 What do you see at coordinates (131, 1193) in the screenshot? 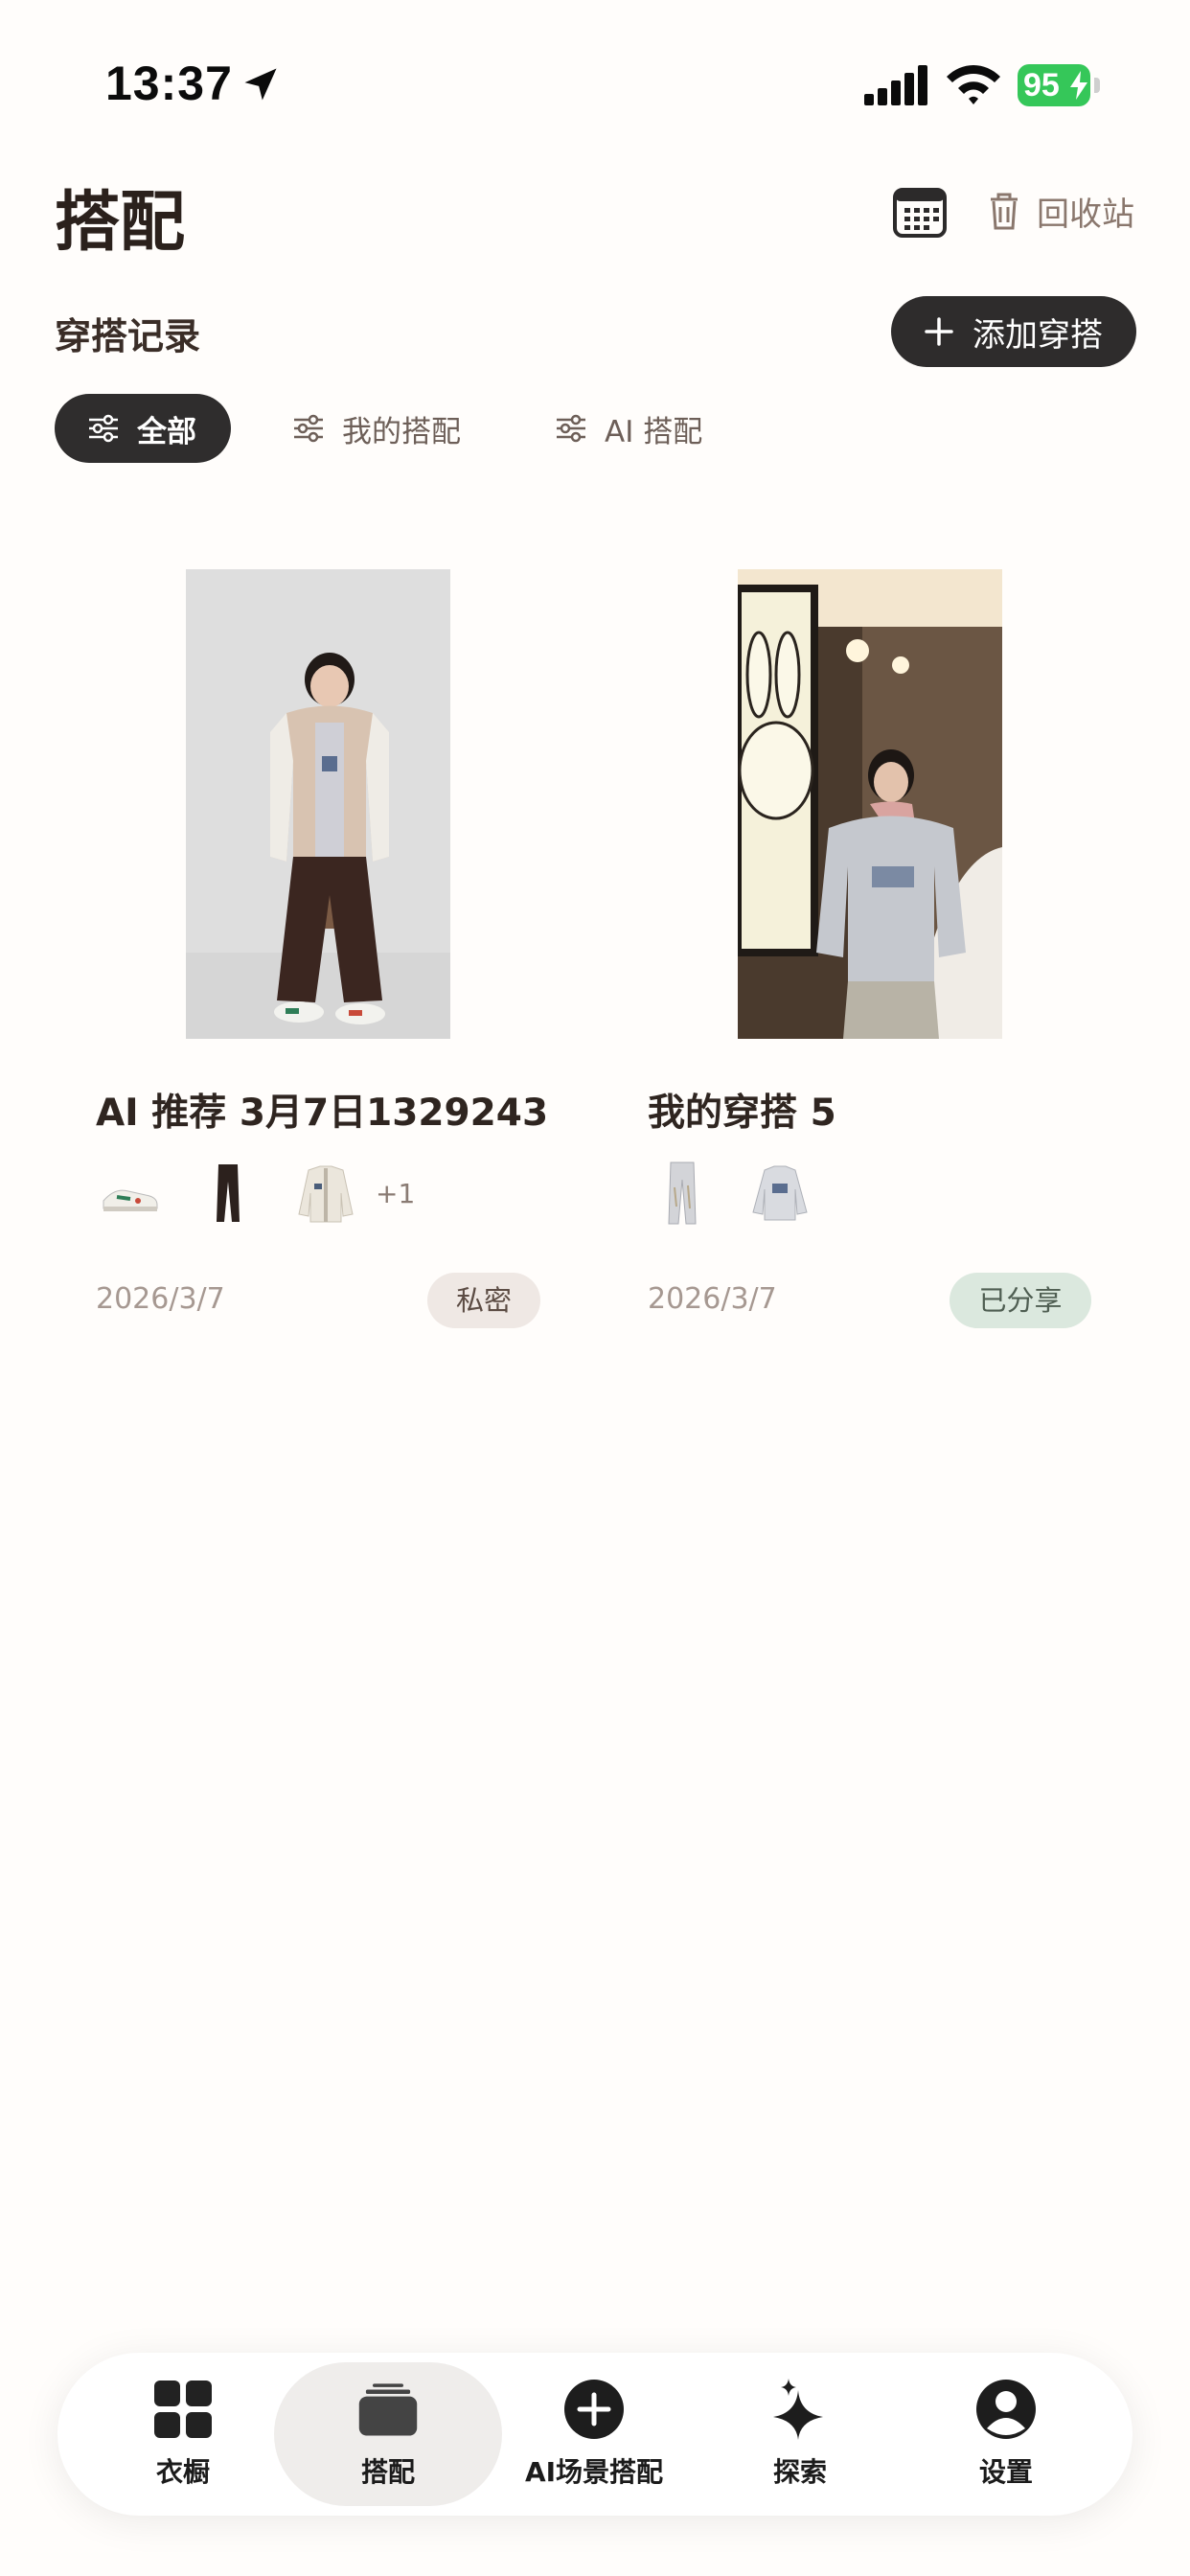
I see `sneaker-thumbnail` at bounding box center [131, 1193].